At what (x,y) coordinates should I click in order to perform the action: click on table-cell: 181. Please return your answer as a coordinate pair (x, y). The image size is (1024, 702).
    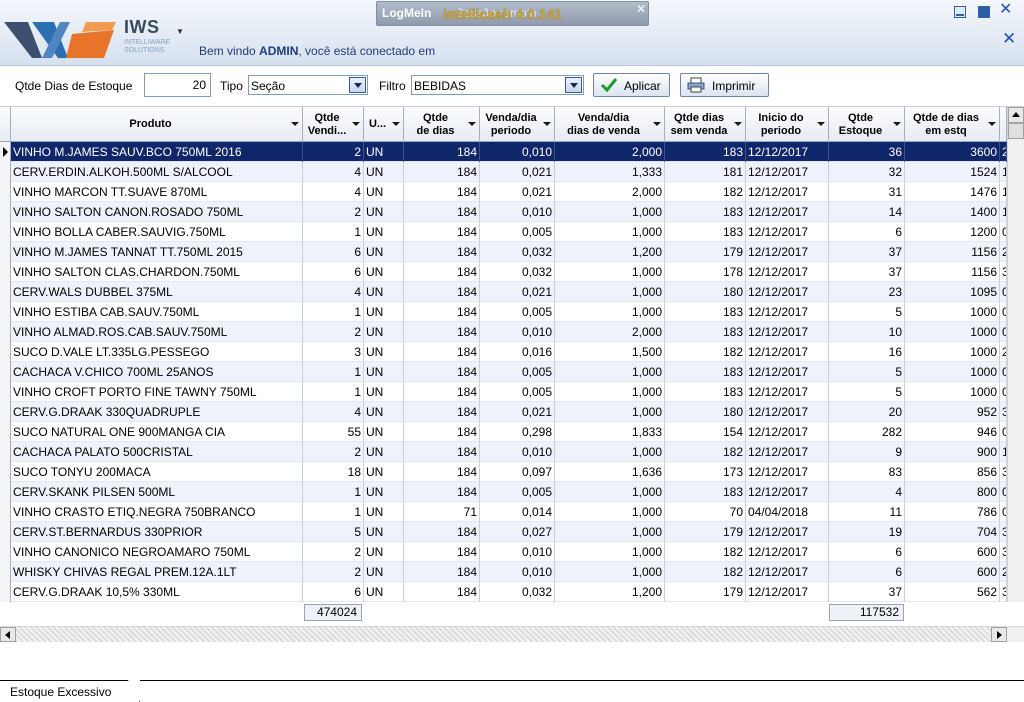
    Looking at the image, I should click on (705, 172).